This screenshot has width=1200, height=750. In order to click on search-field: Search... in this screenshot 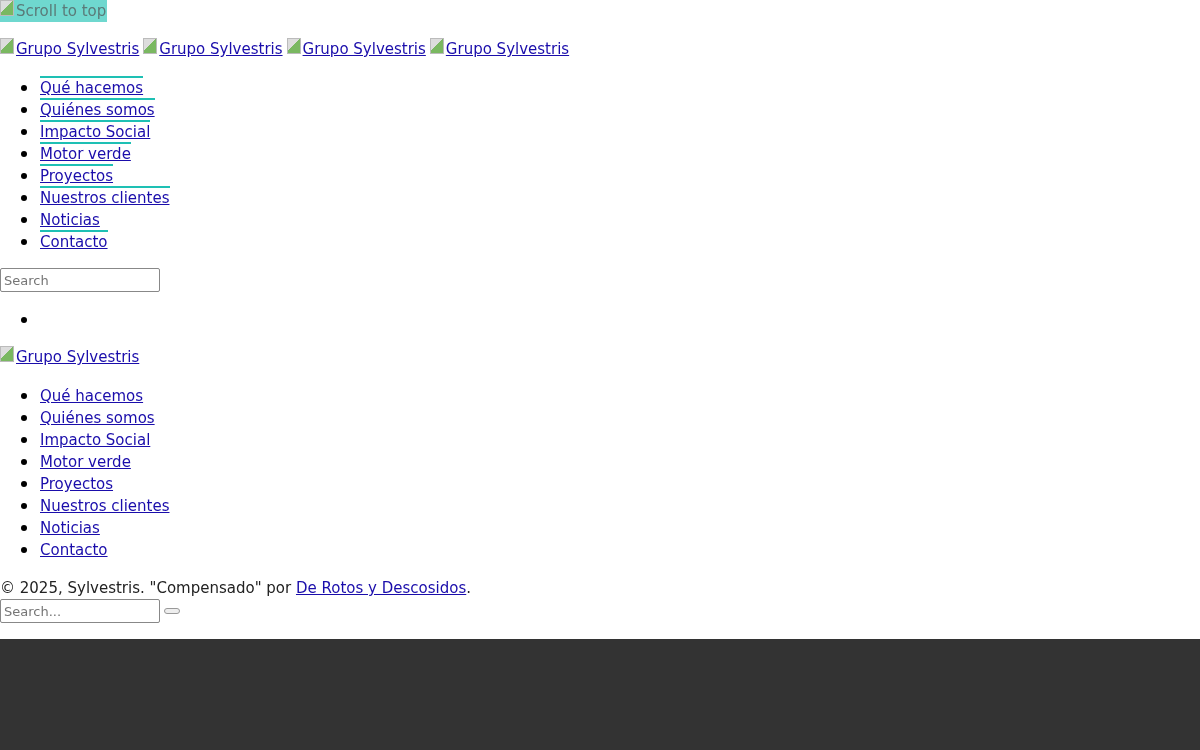, I will do `click(80, 611)`.